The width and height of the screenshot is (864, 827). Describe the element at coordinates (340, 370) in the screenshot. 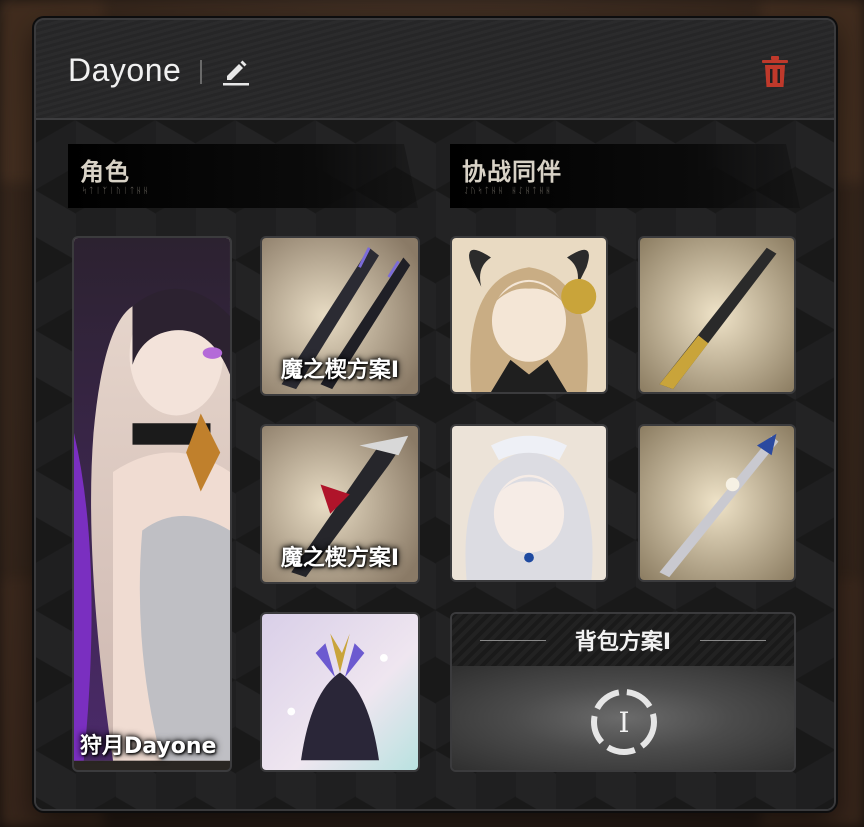

I see `weapon-label-1: 魔之楔方案Ⅰ` at that location.